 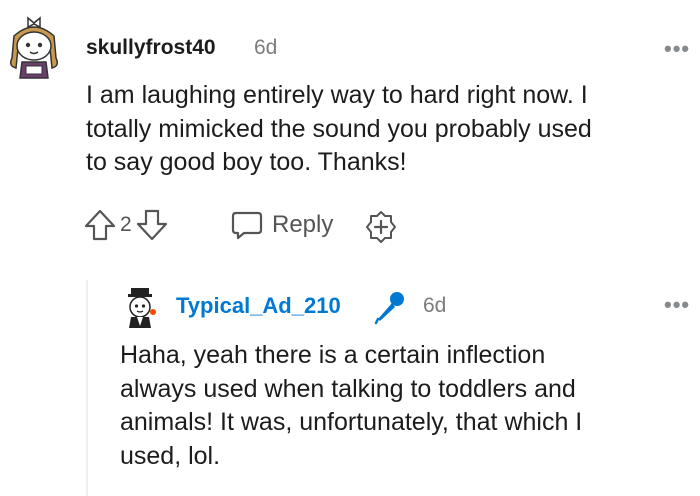 I want to click on speech-bubble-icon, so click(x=247, y=225).